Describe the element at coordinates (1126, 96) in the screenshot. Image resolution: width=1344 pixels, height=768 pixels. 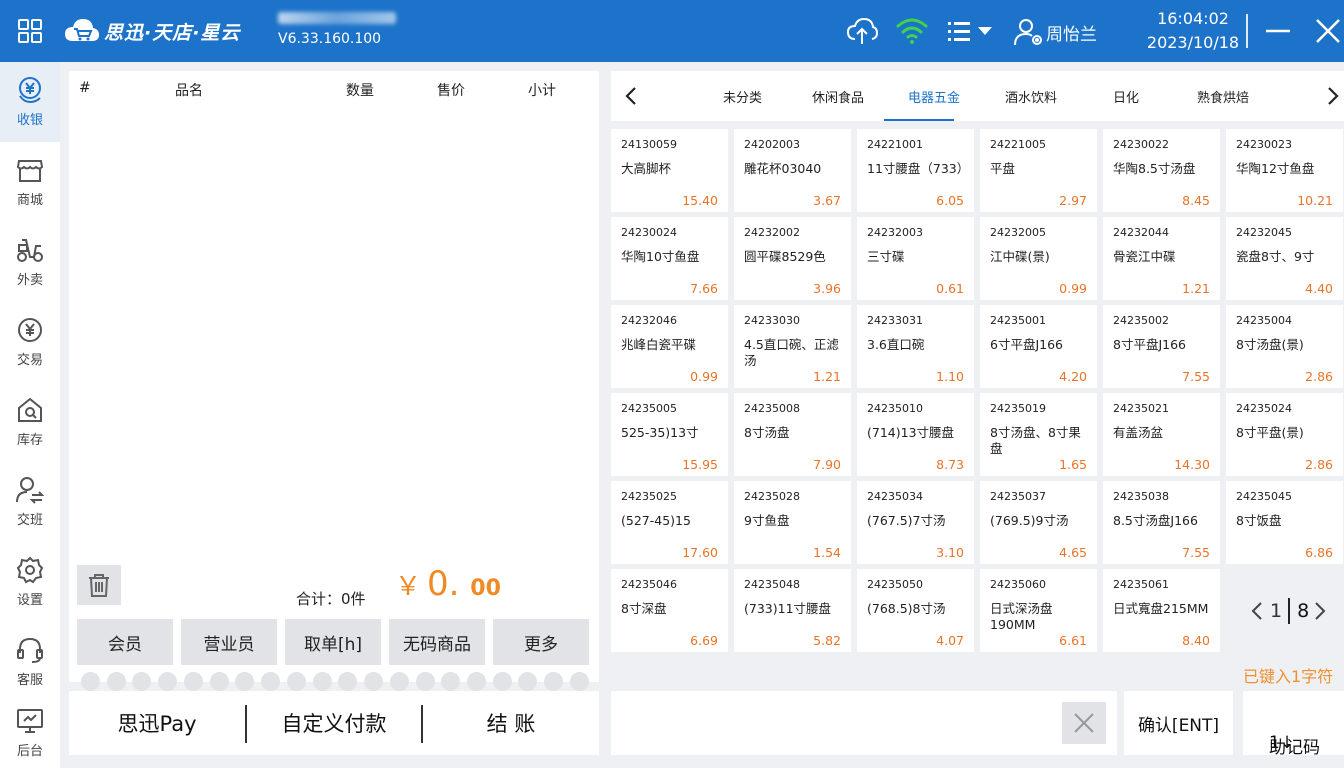
I see `tab-daily-chemicals: 日化` at that location.